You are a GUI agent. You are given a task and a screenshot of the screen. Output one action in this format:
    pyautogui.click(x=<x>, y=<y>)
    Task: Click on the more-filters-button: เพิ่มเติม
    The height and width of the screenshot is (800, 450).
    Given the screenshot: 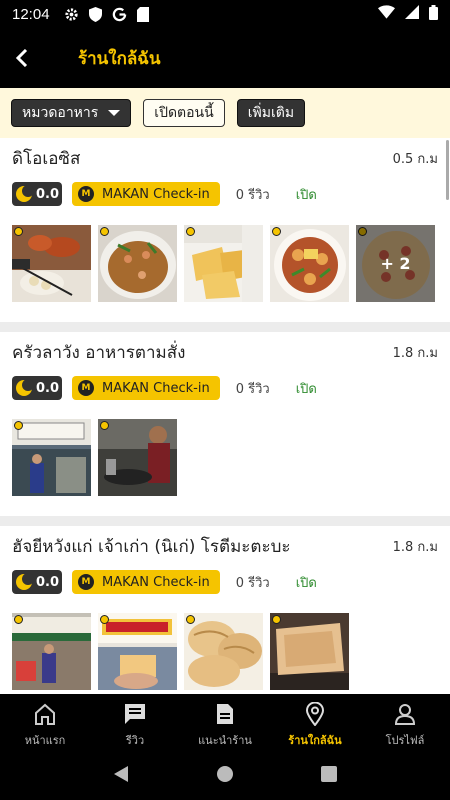 What is the action you would take?
    pyautogui.click(x=271, y=113)
    